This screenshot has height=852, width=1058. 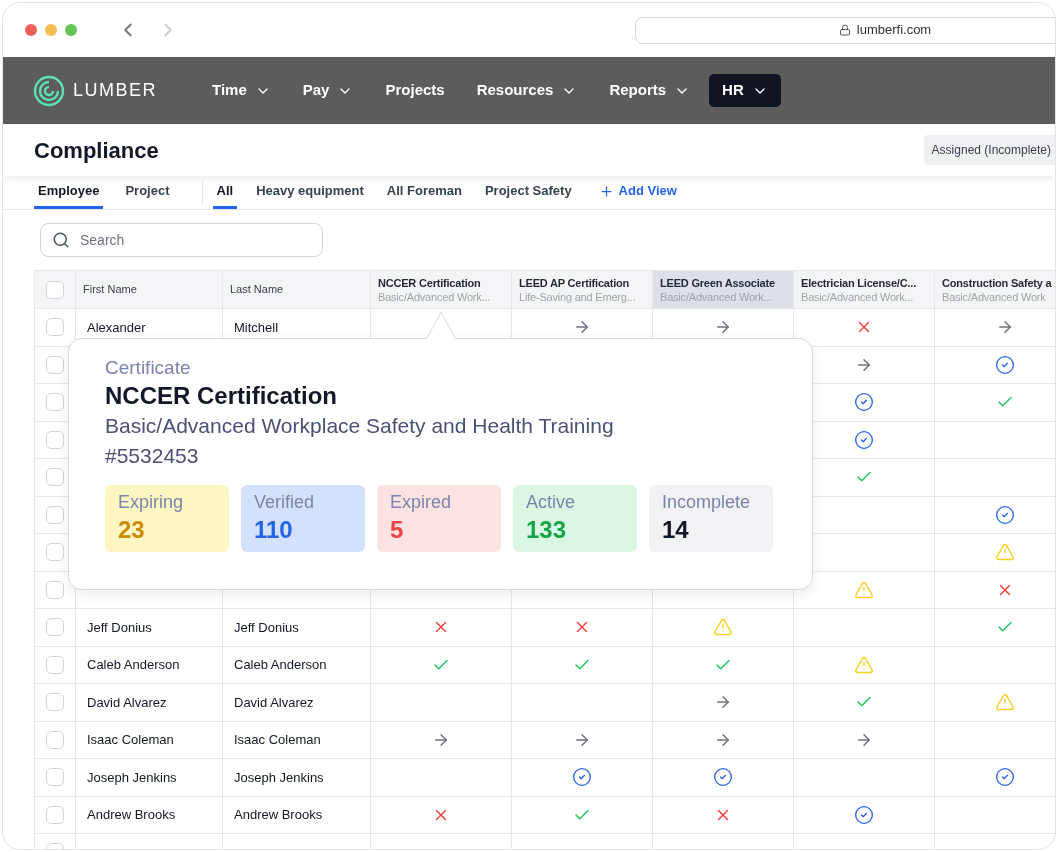 I want to click on stat-card: Verified 110, so click(x=303, y=518).